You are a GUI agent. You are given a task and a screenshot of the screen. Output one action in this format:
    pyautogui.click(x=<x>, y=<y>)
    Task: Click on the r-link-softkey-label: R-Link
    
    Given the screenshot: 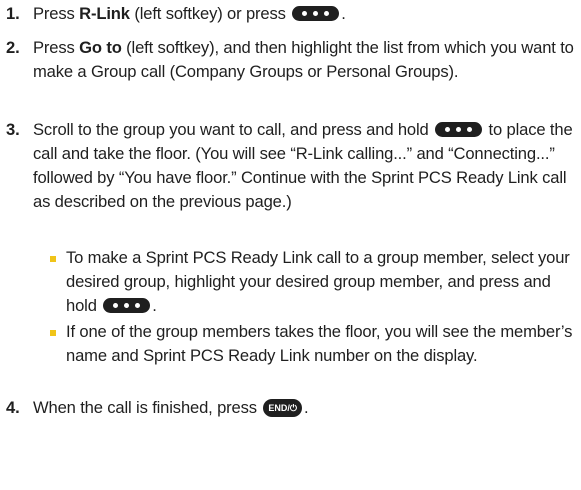 What is the action you would take?
    pyautogui.click(x=104, y=13)
    